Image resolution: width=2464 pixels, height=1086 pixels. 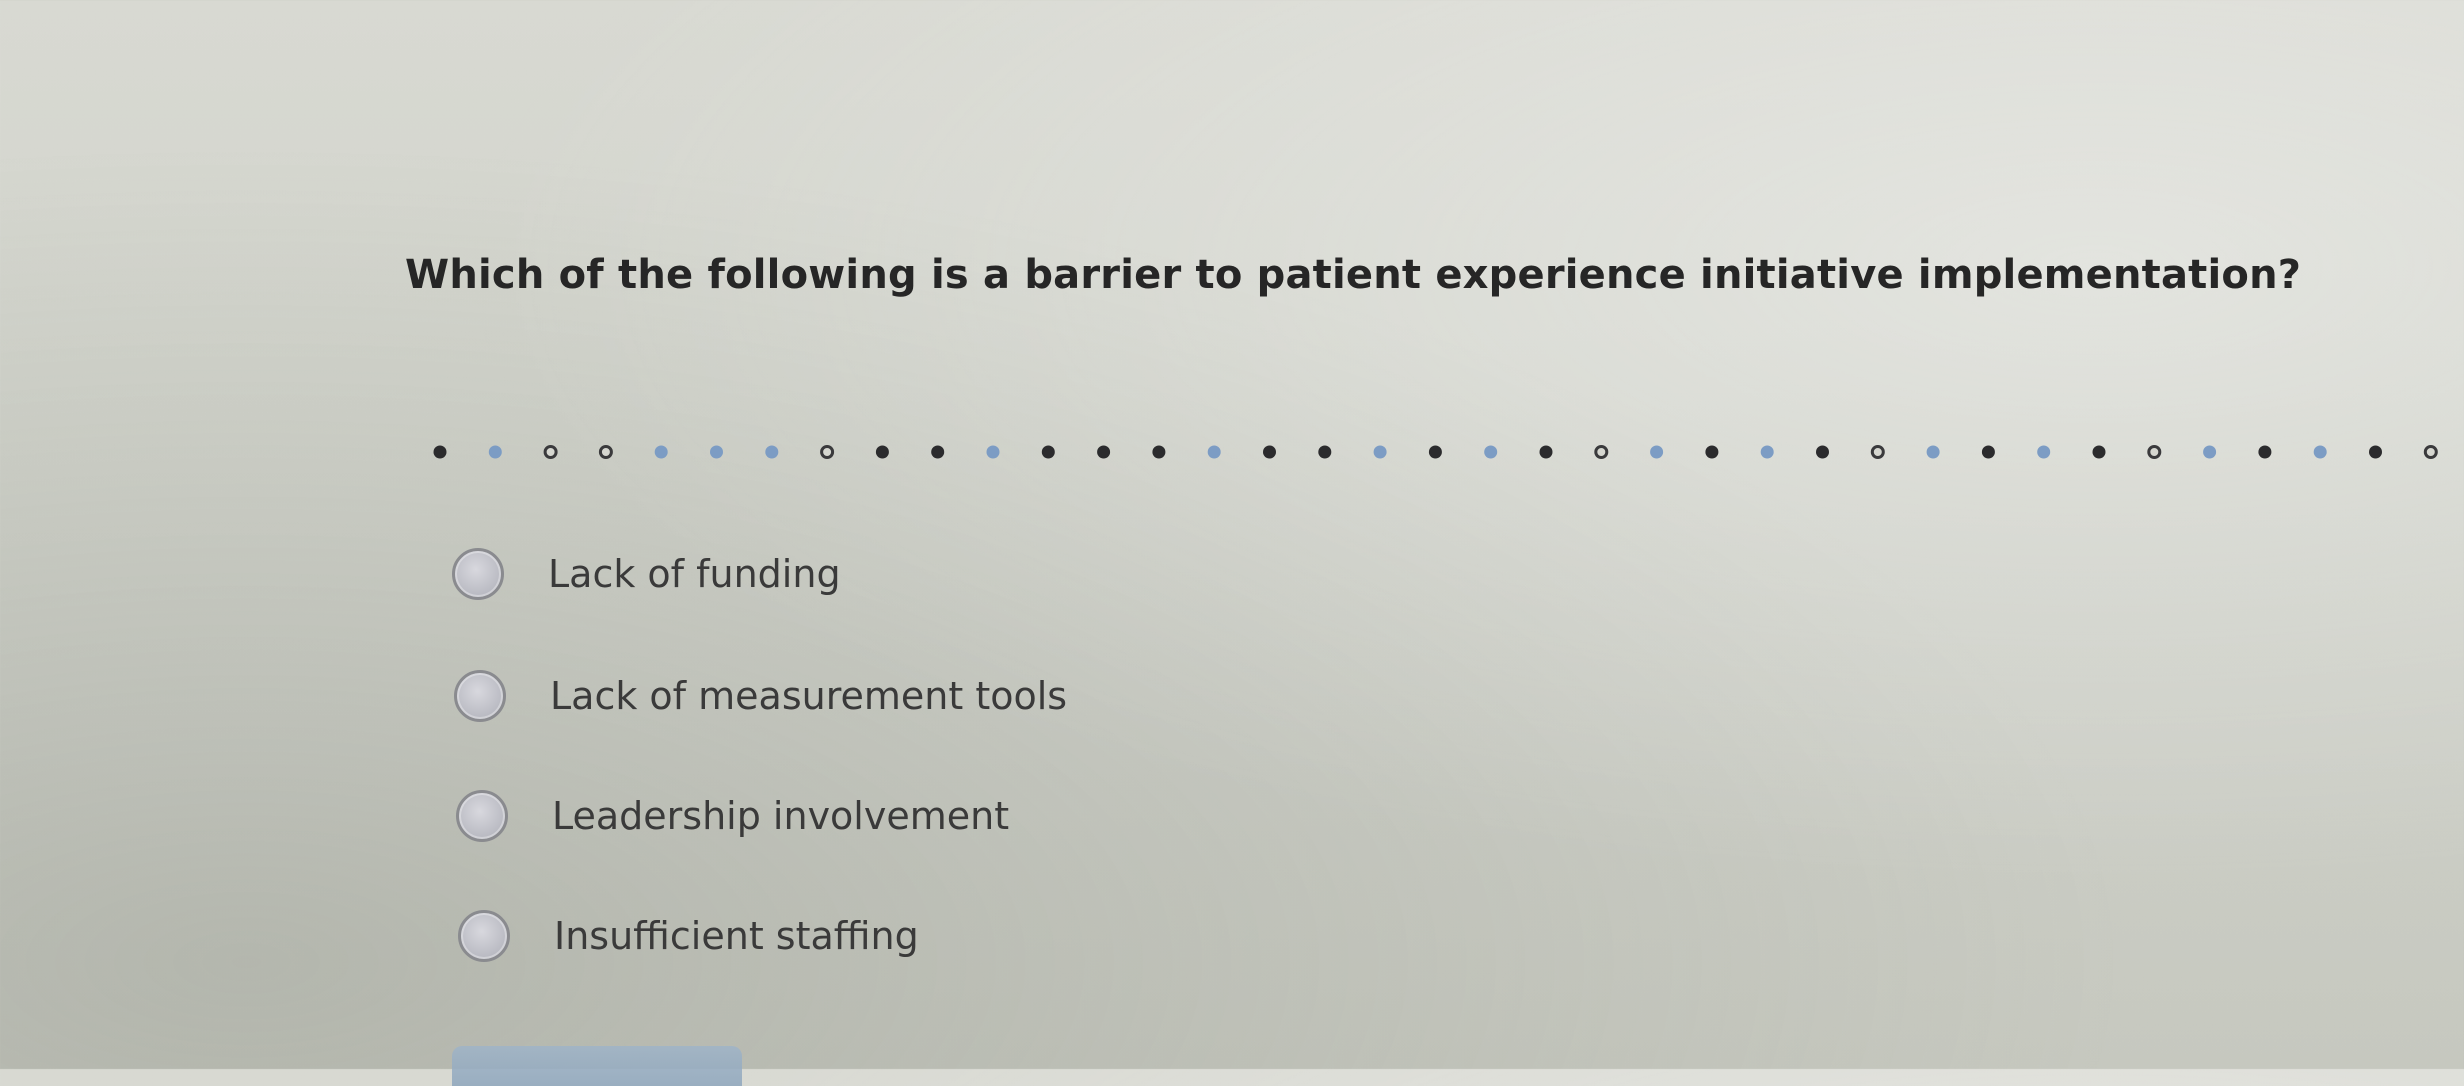 I want to click on dotted-divider, so click(x=1447, y=452).